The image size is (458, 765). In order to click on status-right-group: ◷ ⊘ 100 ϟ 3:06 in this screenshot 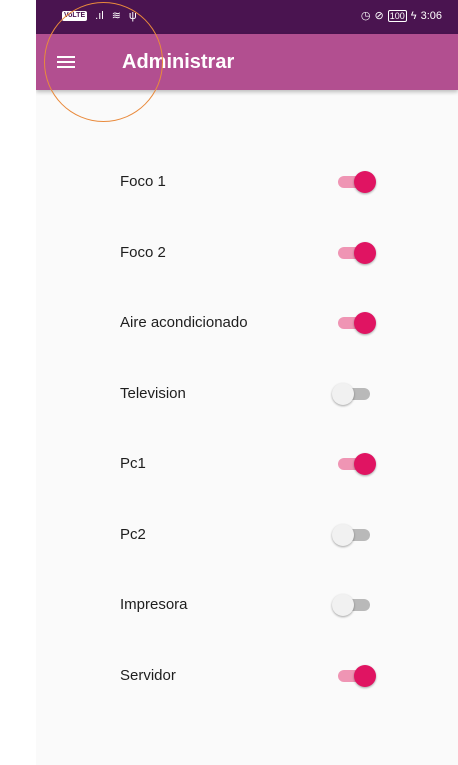, I will do `click(401, 16)`.